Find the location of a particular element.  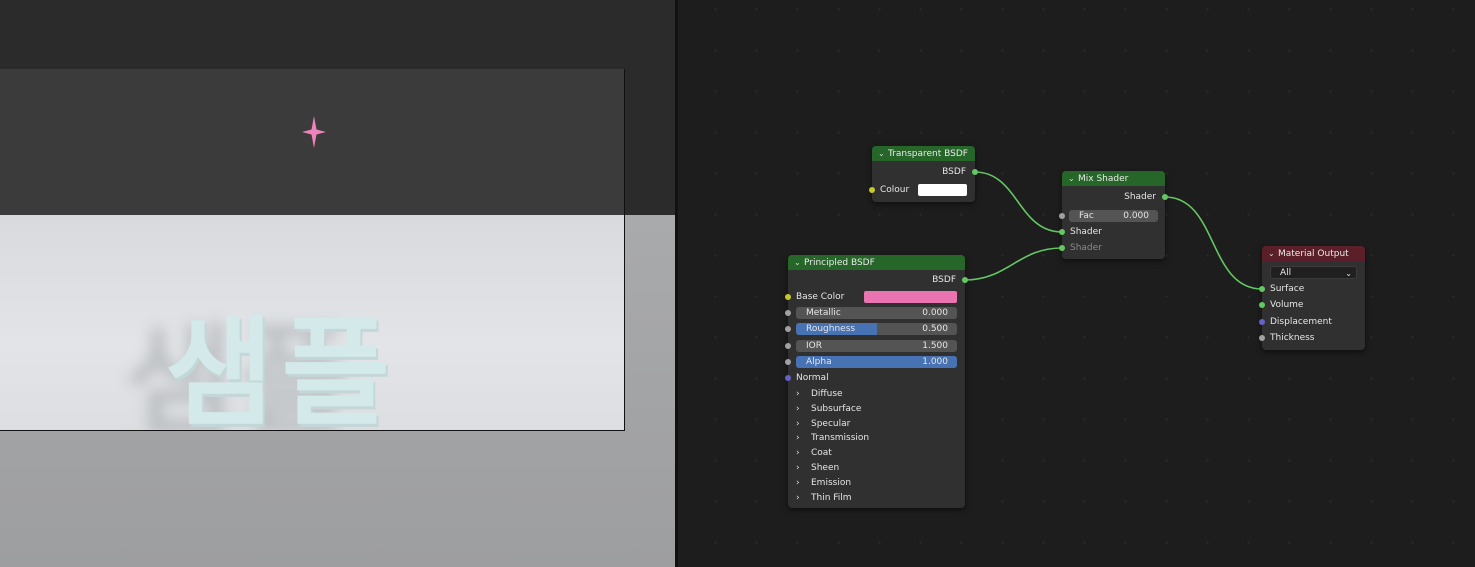

input-row-shader-2: Shader is located at coordinates (1112, 248).